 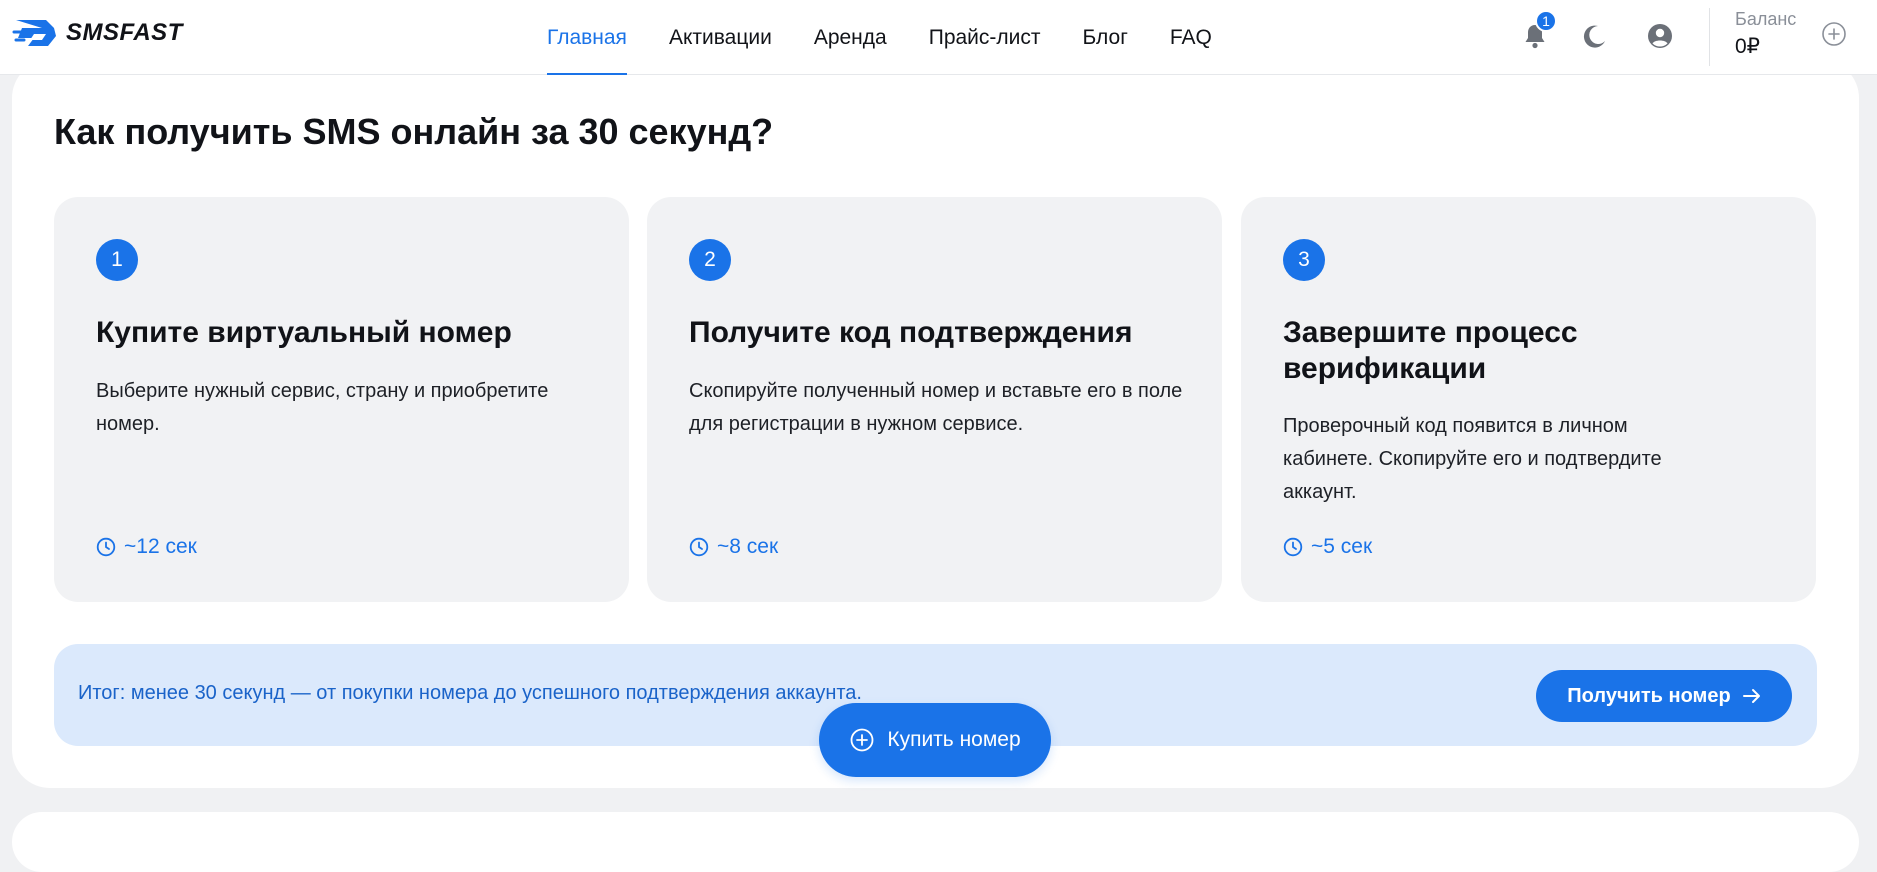 What do you see at coordinates (850, 37) in the screenshot?
I see `nav-item-rent: Аренда` at bounding box center [850, 37].